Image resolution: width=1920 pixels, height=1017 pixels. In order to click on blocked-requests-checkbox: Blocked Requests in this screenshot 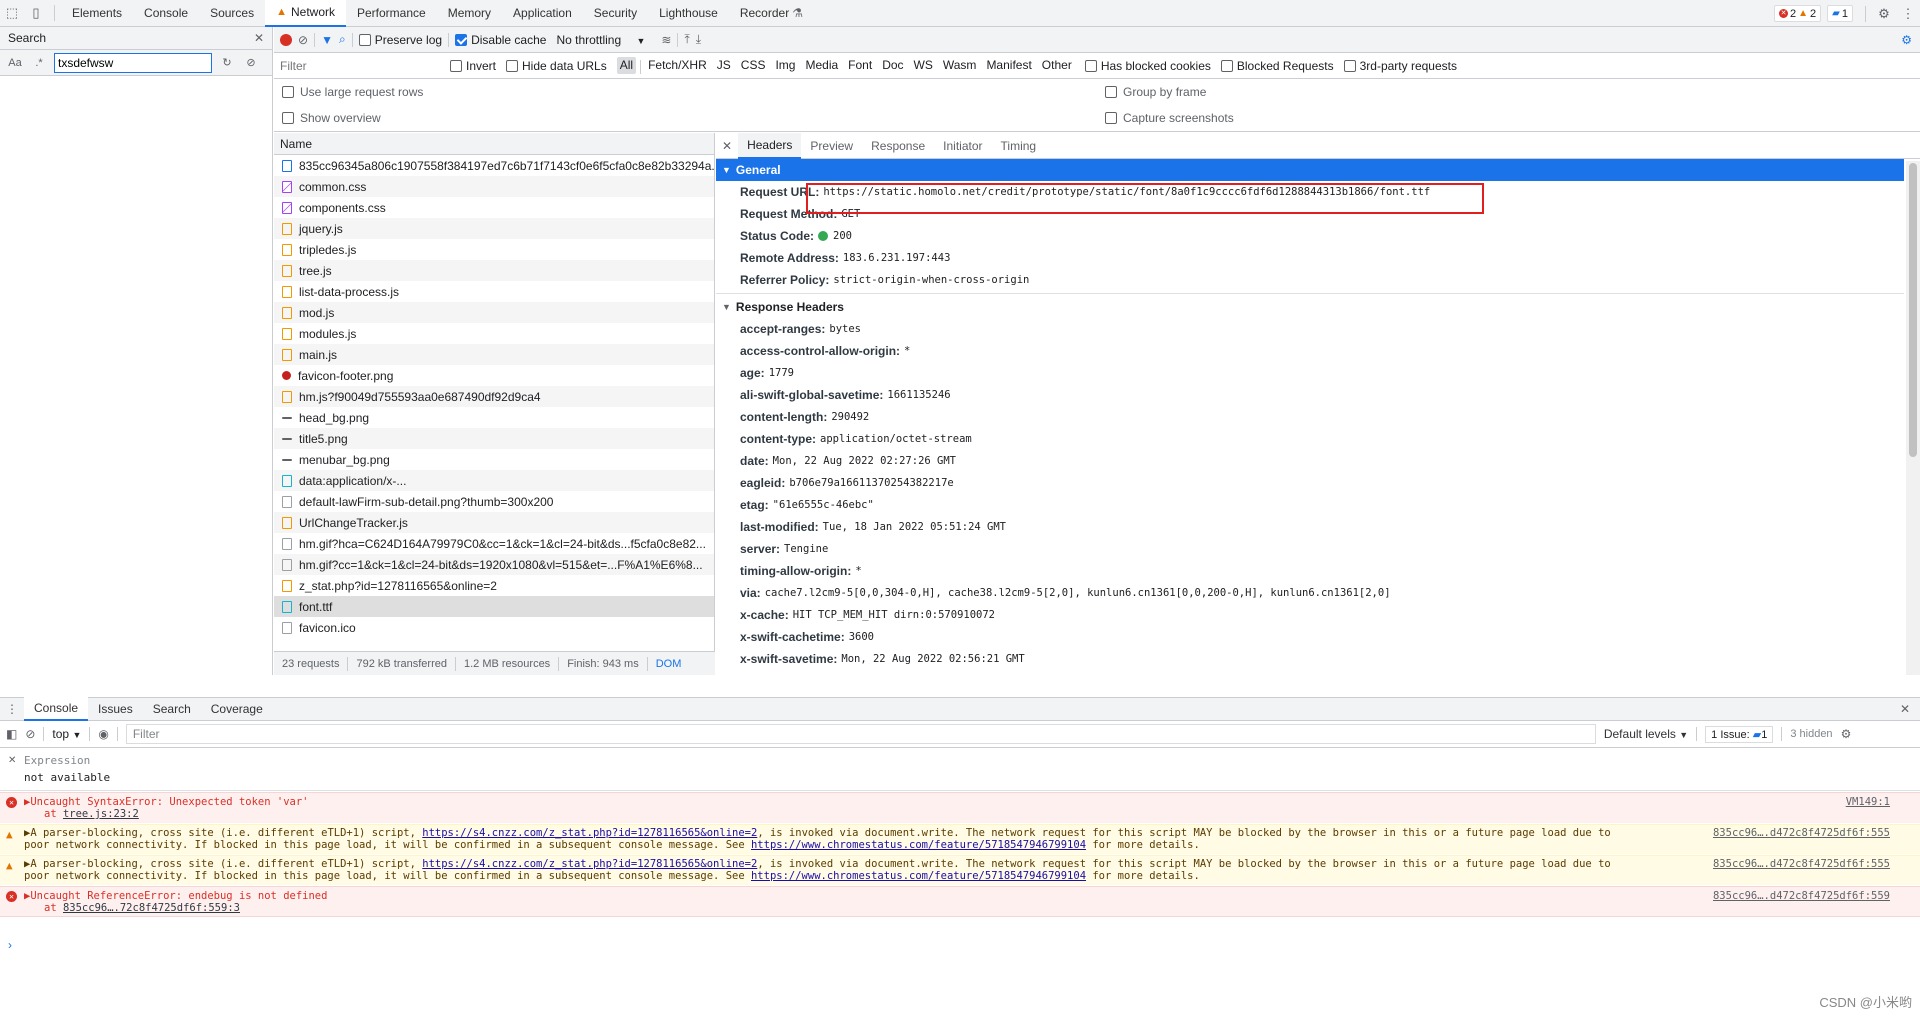, I will do `click(1277, 66)`.